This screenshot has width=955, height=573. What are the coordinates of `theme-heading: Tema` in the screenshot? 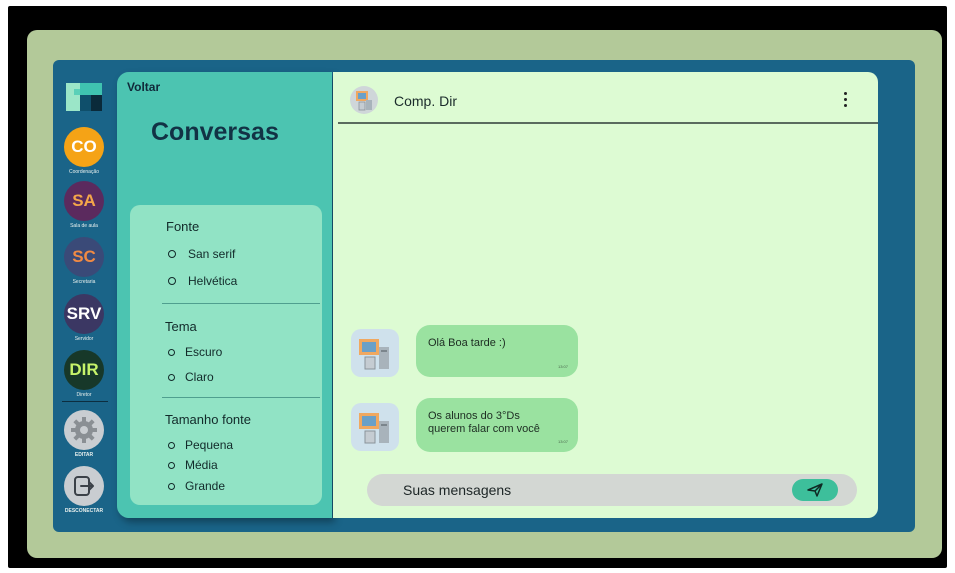 It's located at (181, 326).